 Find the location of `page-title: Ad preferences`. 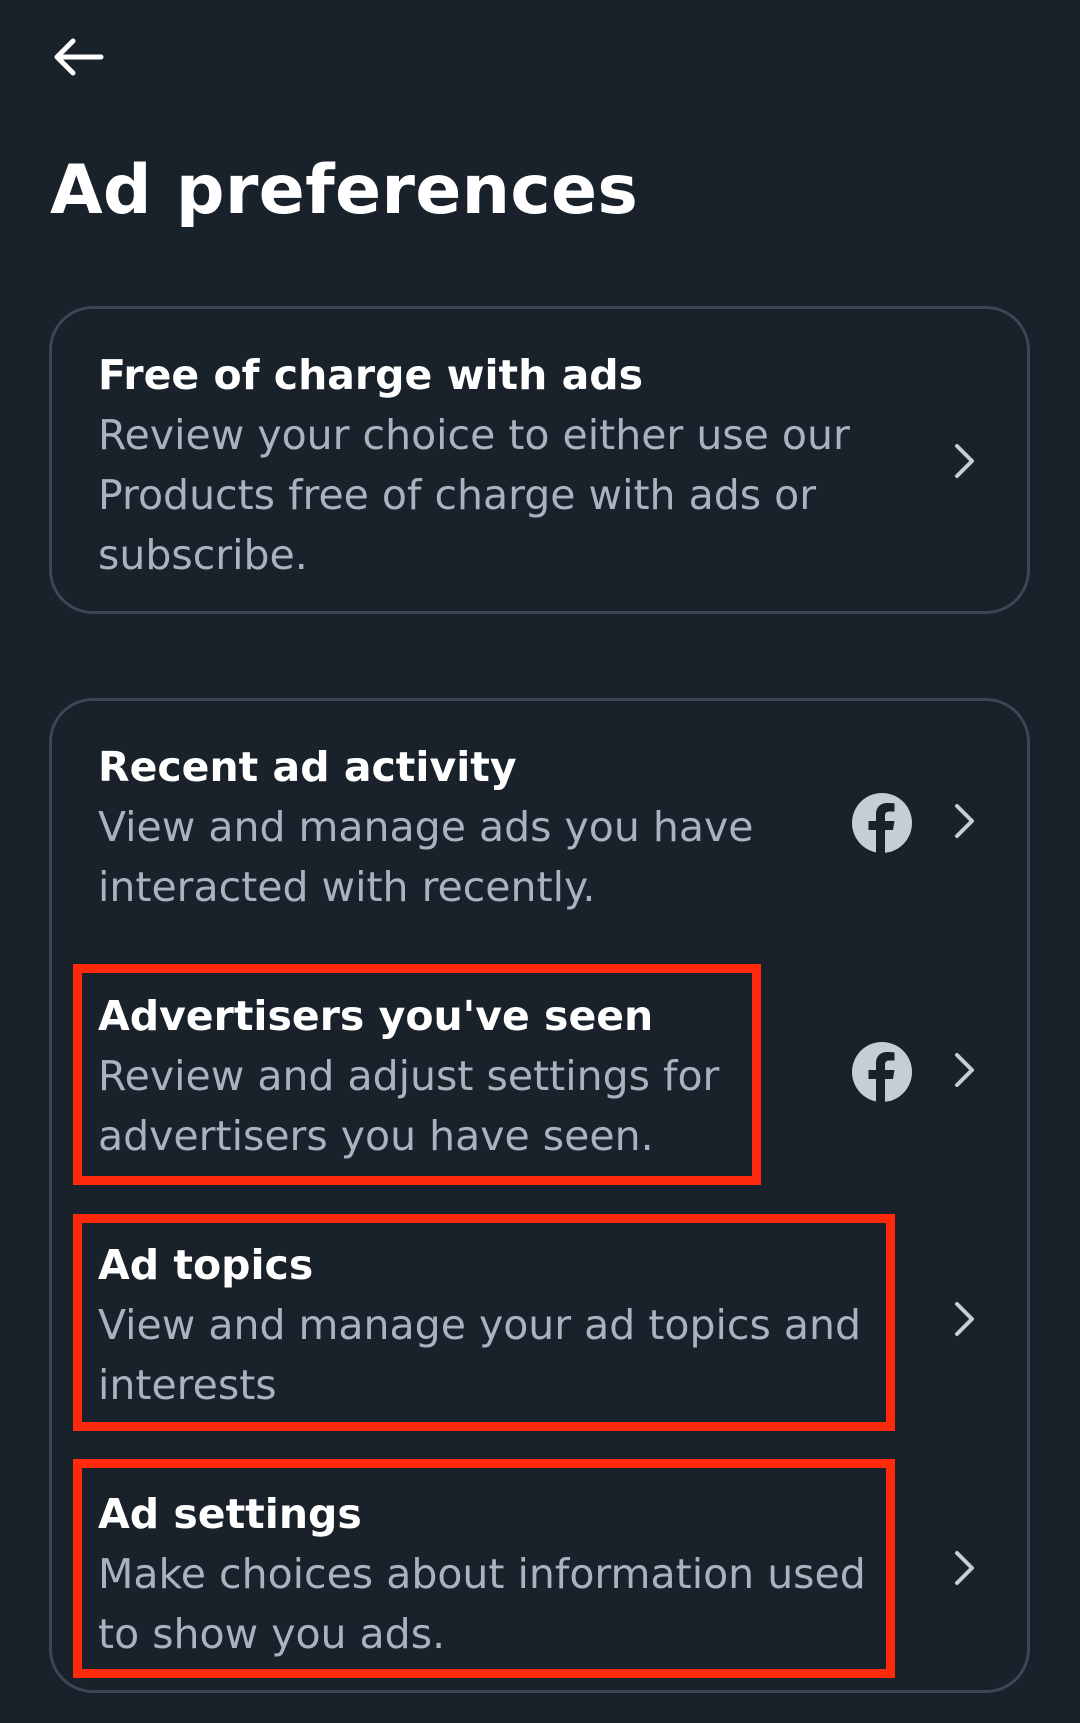

page-title: Ad preferences is located at coordinates (344, 190).